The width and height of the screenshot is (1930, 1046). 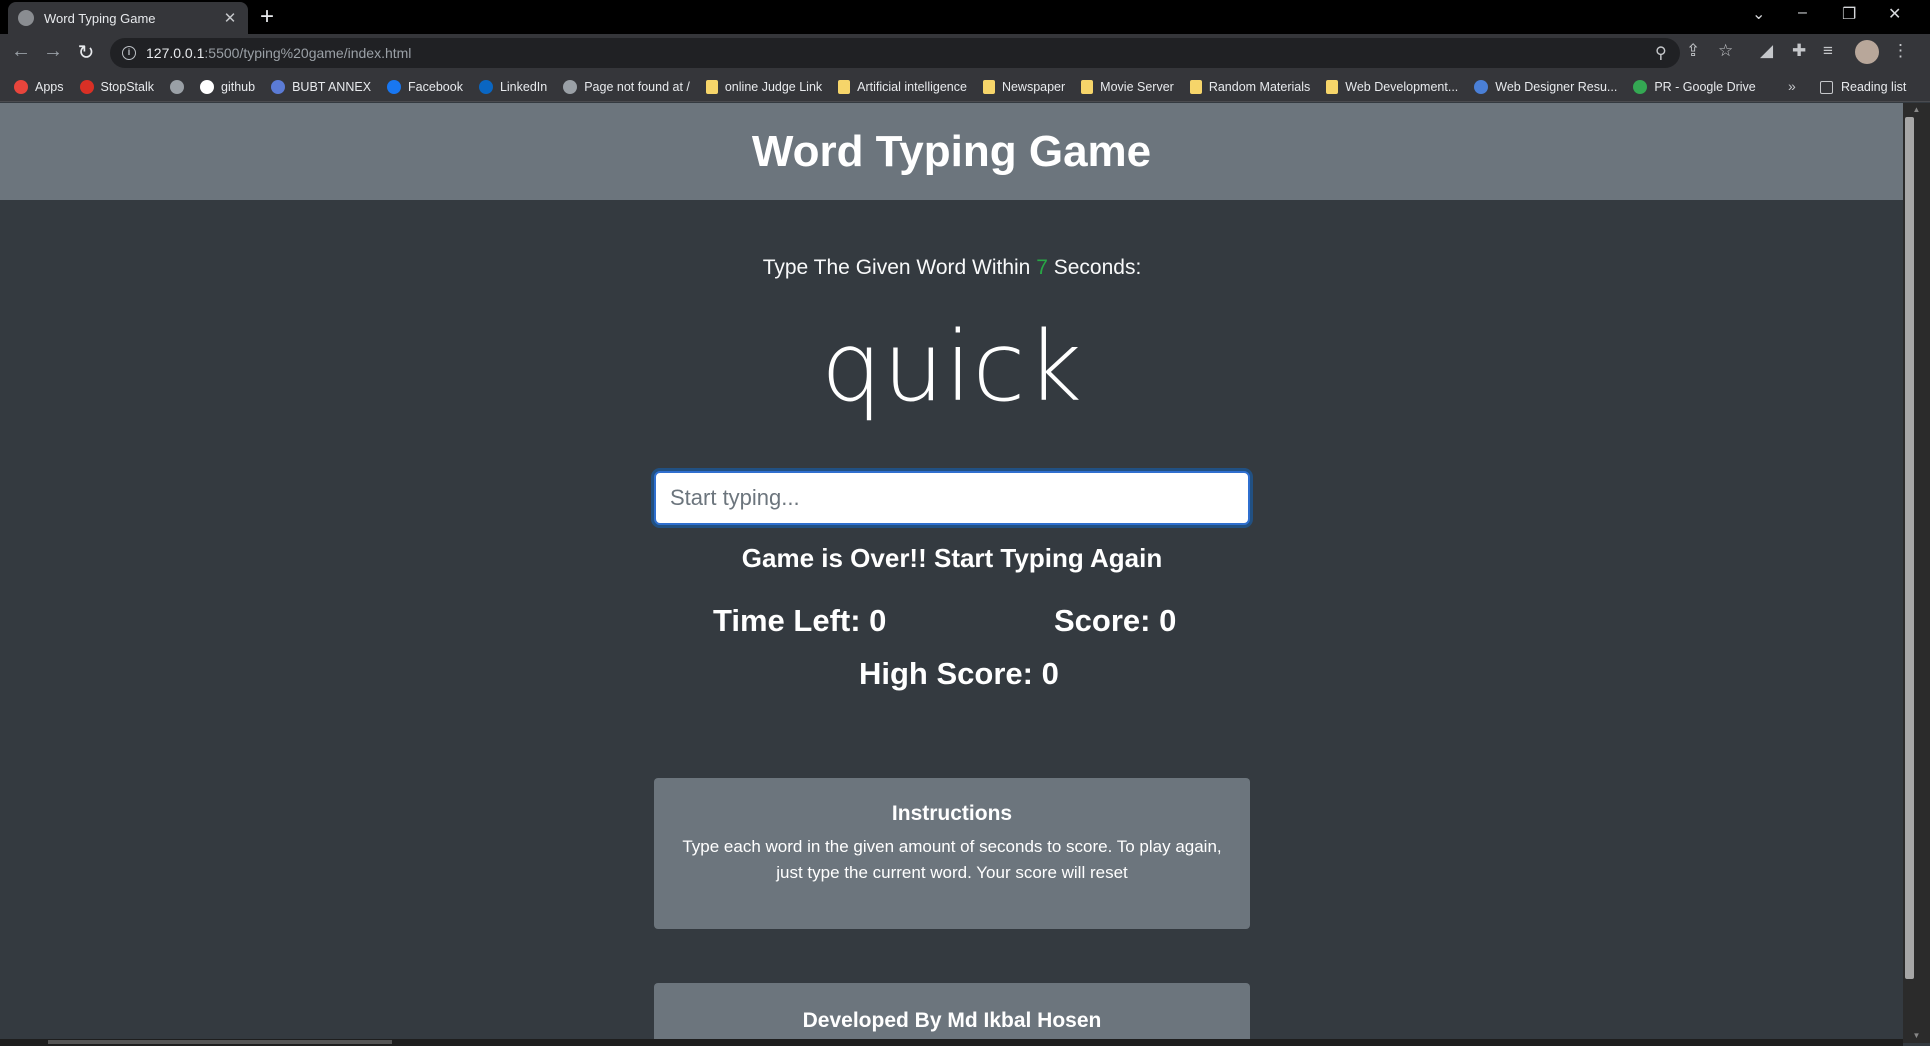 What do you see at coordinates (773, 86) in the screenshot?
I see `bookmark-label: online Judge Link` at bounding box center [773, 86].